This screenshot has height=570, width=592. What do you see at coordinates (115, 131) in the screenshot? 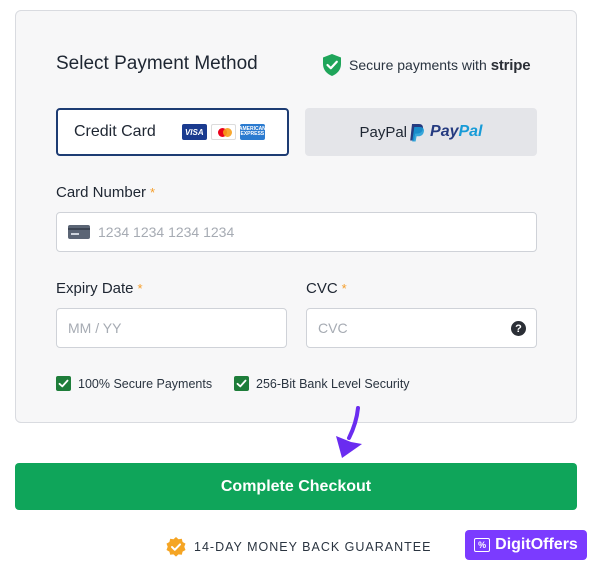
I see `credit-card-label: Credit Card` at bounding box center [115, 131].